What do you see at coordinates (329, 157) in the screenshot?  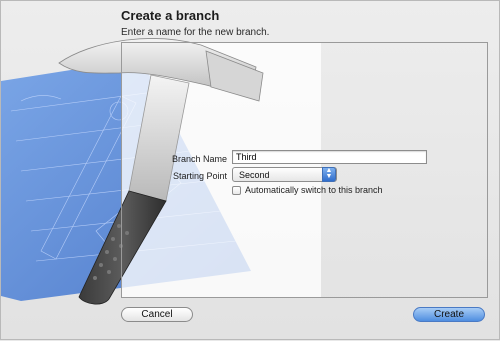 I see `branch-name-field` at bounding box center [329, 157].